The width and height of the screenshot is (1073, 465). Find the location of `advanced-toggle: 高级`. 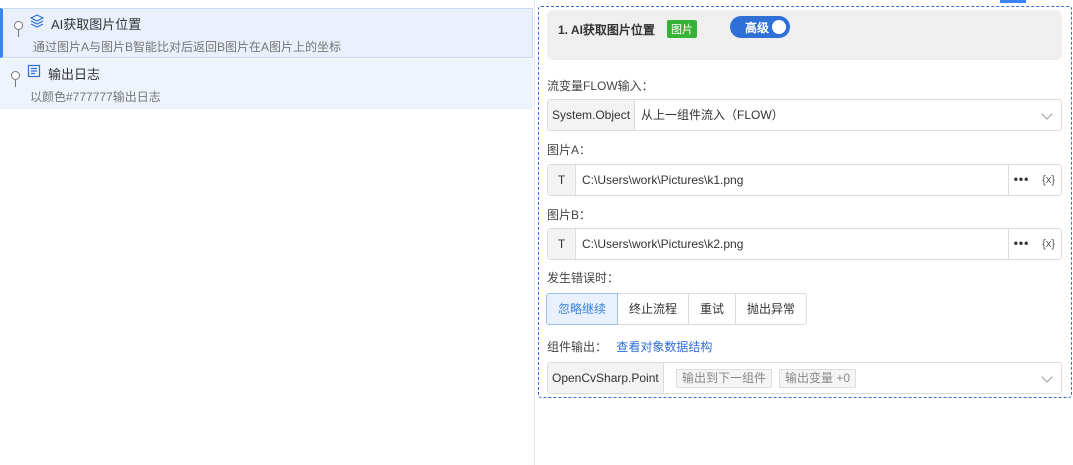

advanced-toggle: 高级 is located at coordinates (760, 27).